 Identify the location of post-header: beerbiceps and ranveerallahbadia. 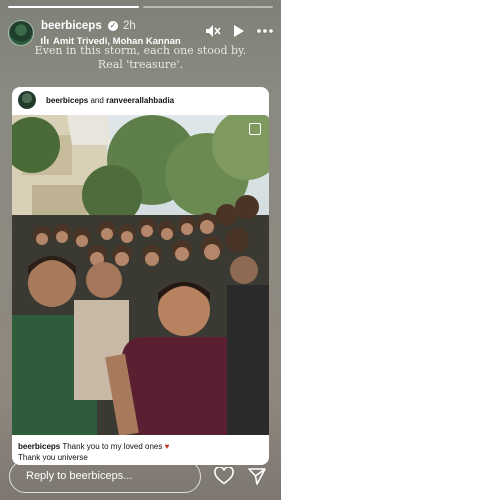
(140, 101).